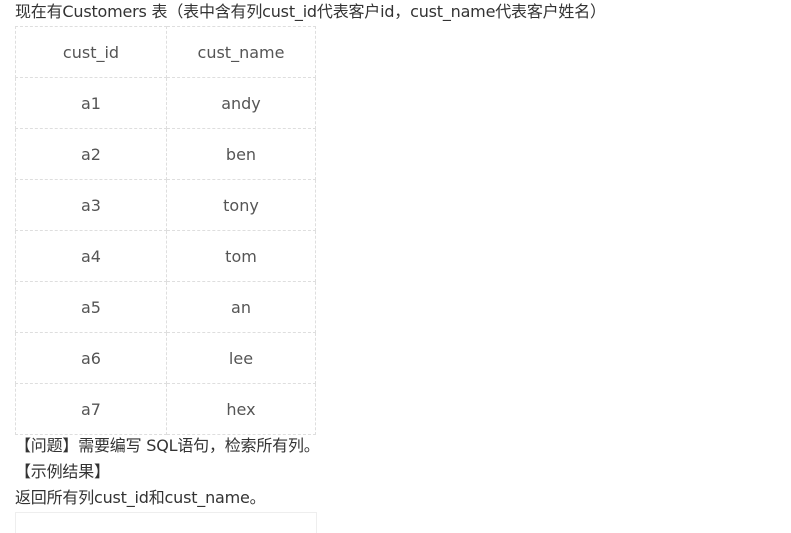 Image resolution: width=791 pixels, height=533 pixels. Describe the element at coordinates (91, 52) in the screenshot. I see `column-header-cust-id: cust_id` at that location.